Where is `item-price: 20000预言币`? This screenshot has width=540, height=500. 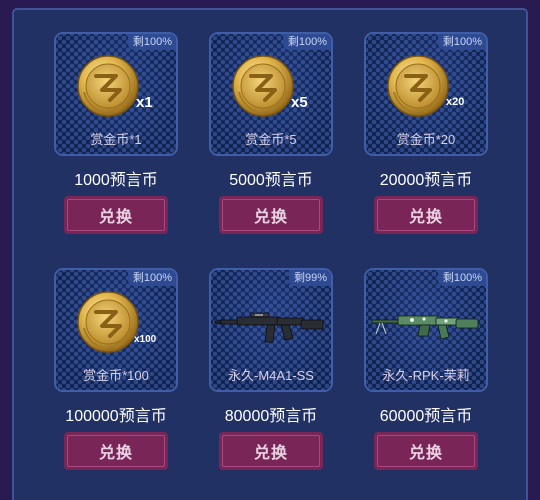
item-price: 20000预言币 is located at coordinates (426, 180).